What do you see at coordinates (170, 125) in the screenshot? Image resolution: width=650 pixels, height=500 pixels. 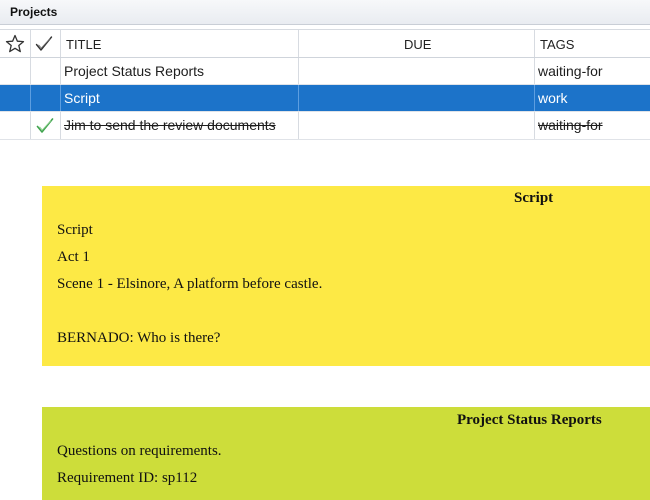 I see `row-title: Jim to send the review documents` at bounding box center [170, 125].